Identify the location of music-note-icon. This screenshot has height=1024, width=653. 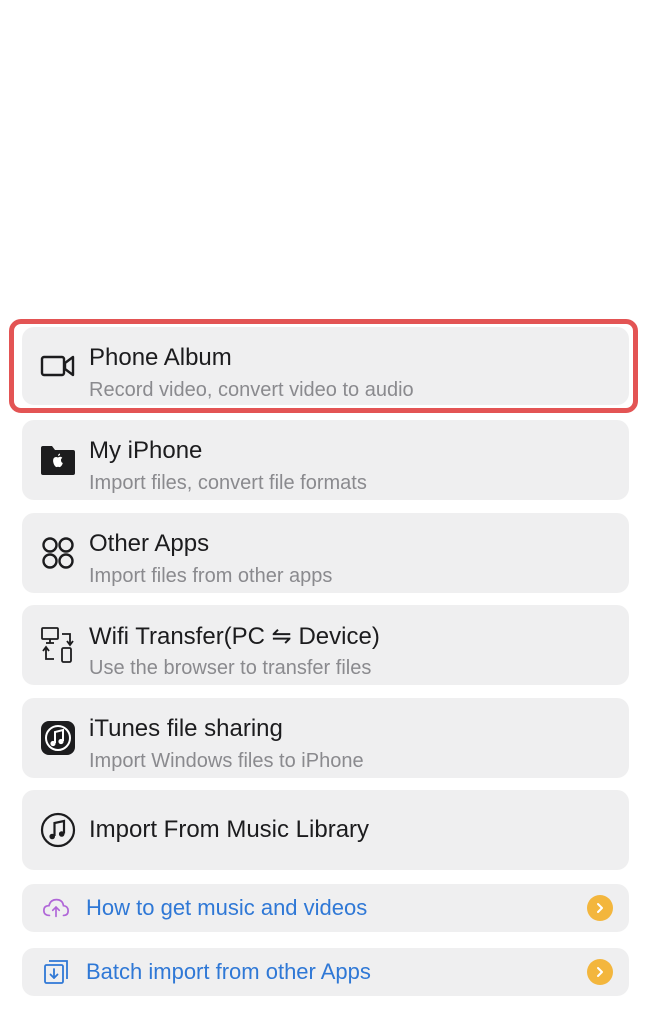
(58, 830).